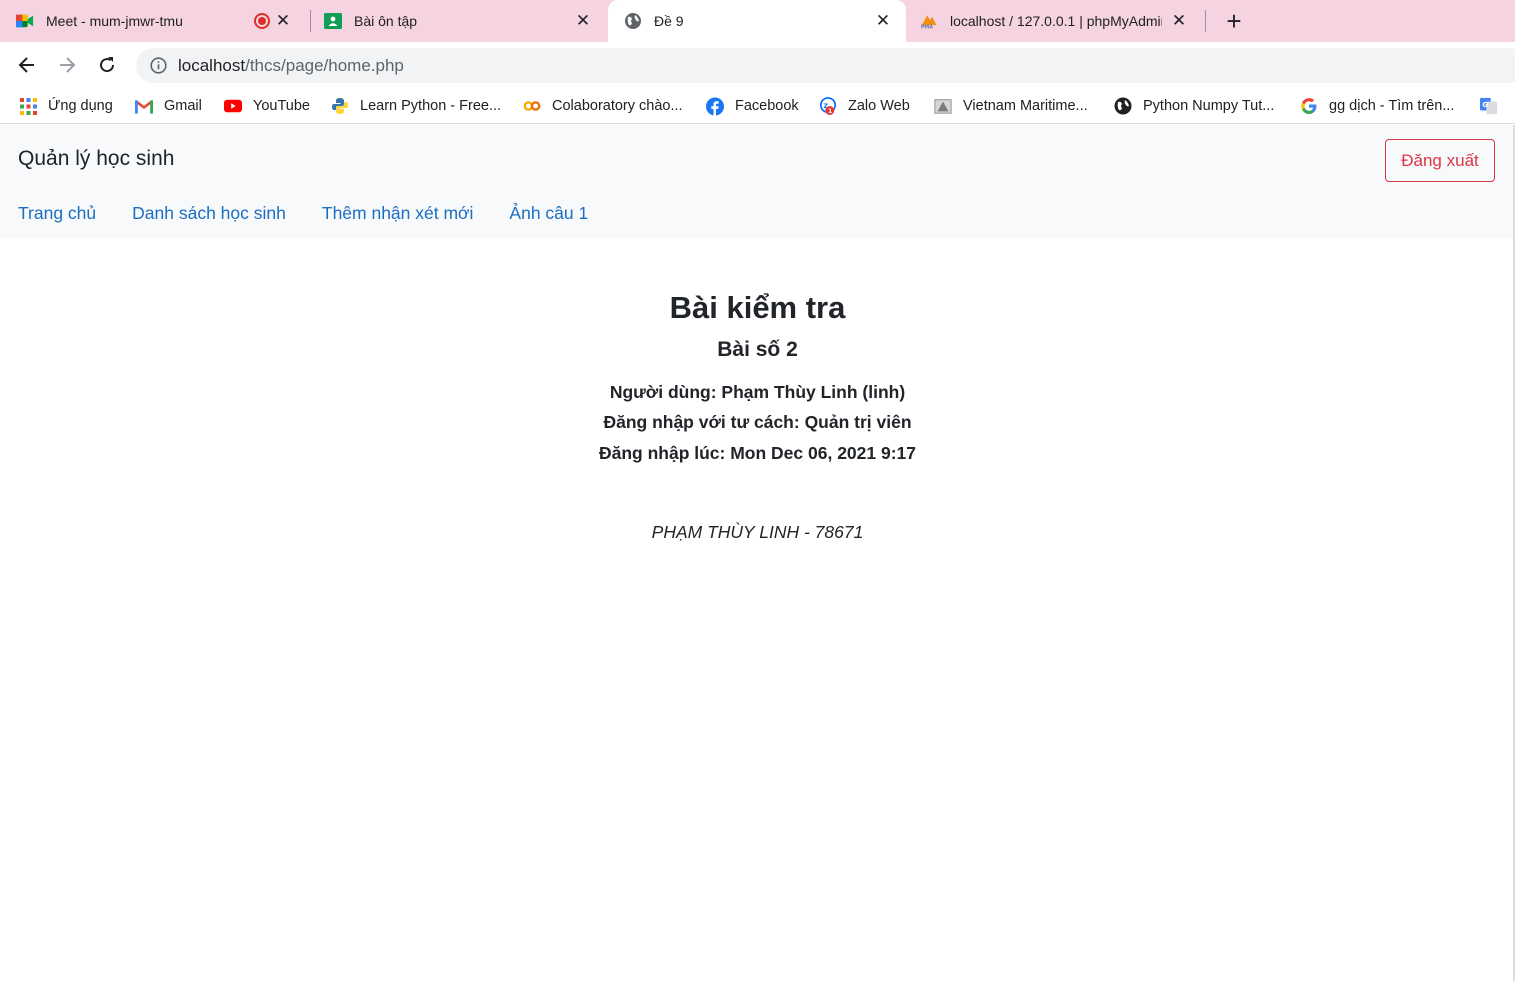  I want to click on bookmark-label: Facebook, so click(767, 106).